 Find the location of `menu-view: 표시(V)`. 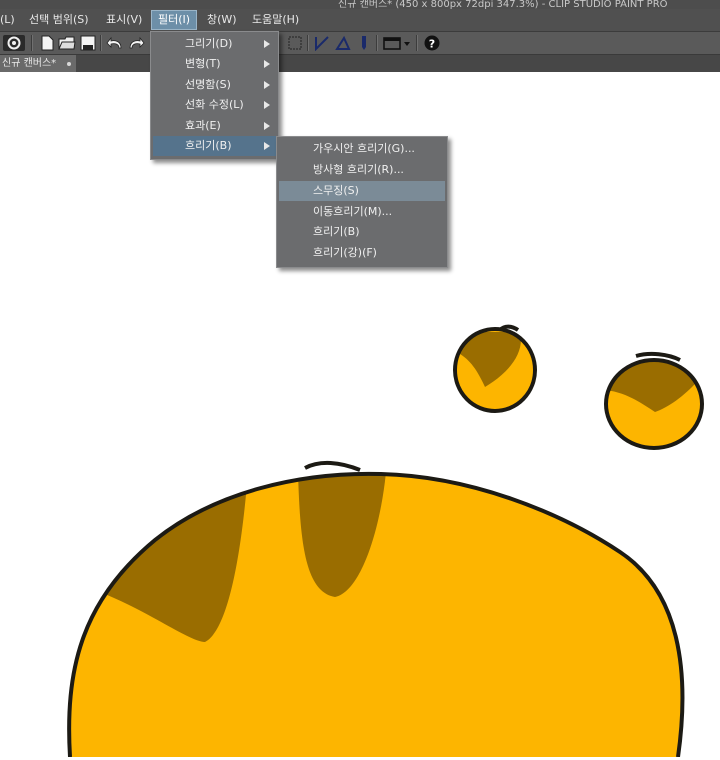

menu-view: 표시(V) is located at coordinates (124, 20).